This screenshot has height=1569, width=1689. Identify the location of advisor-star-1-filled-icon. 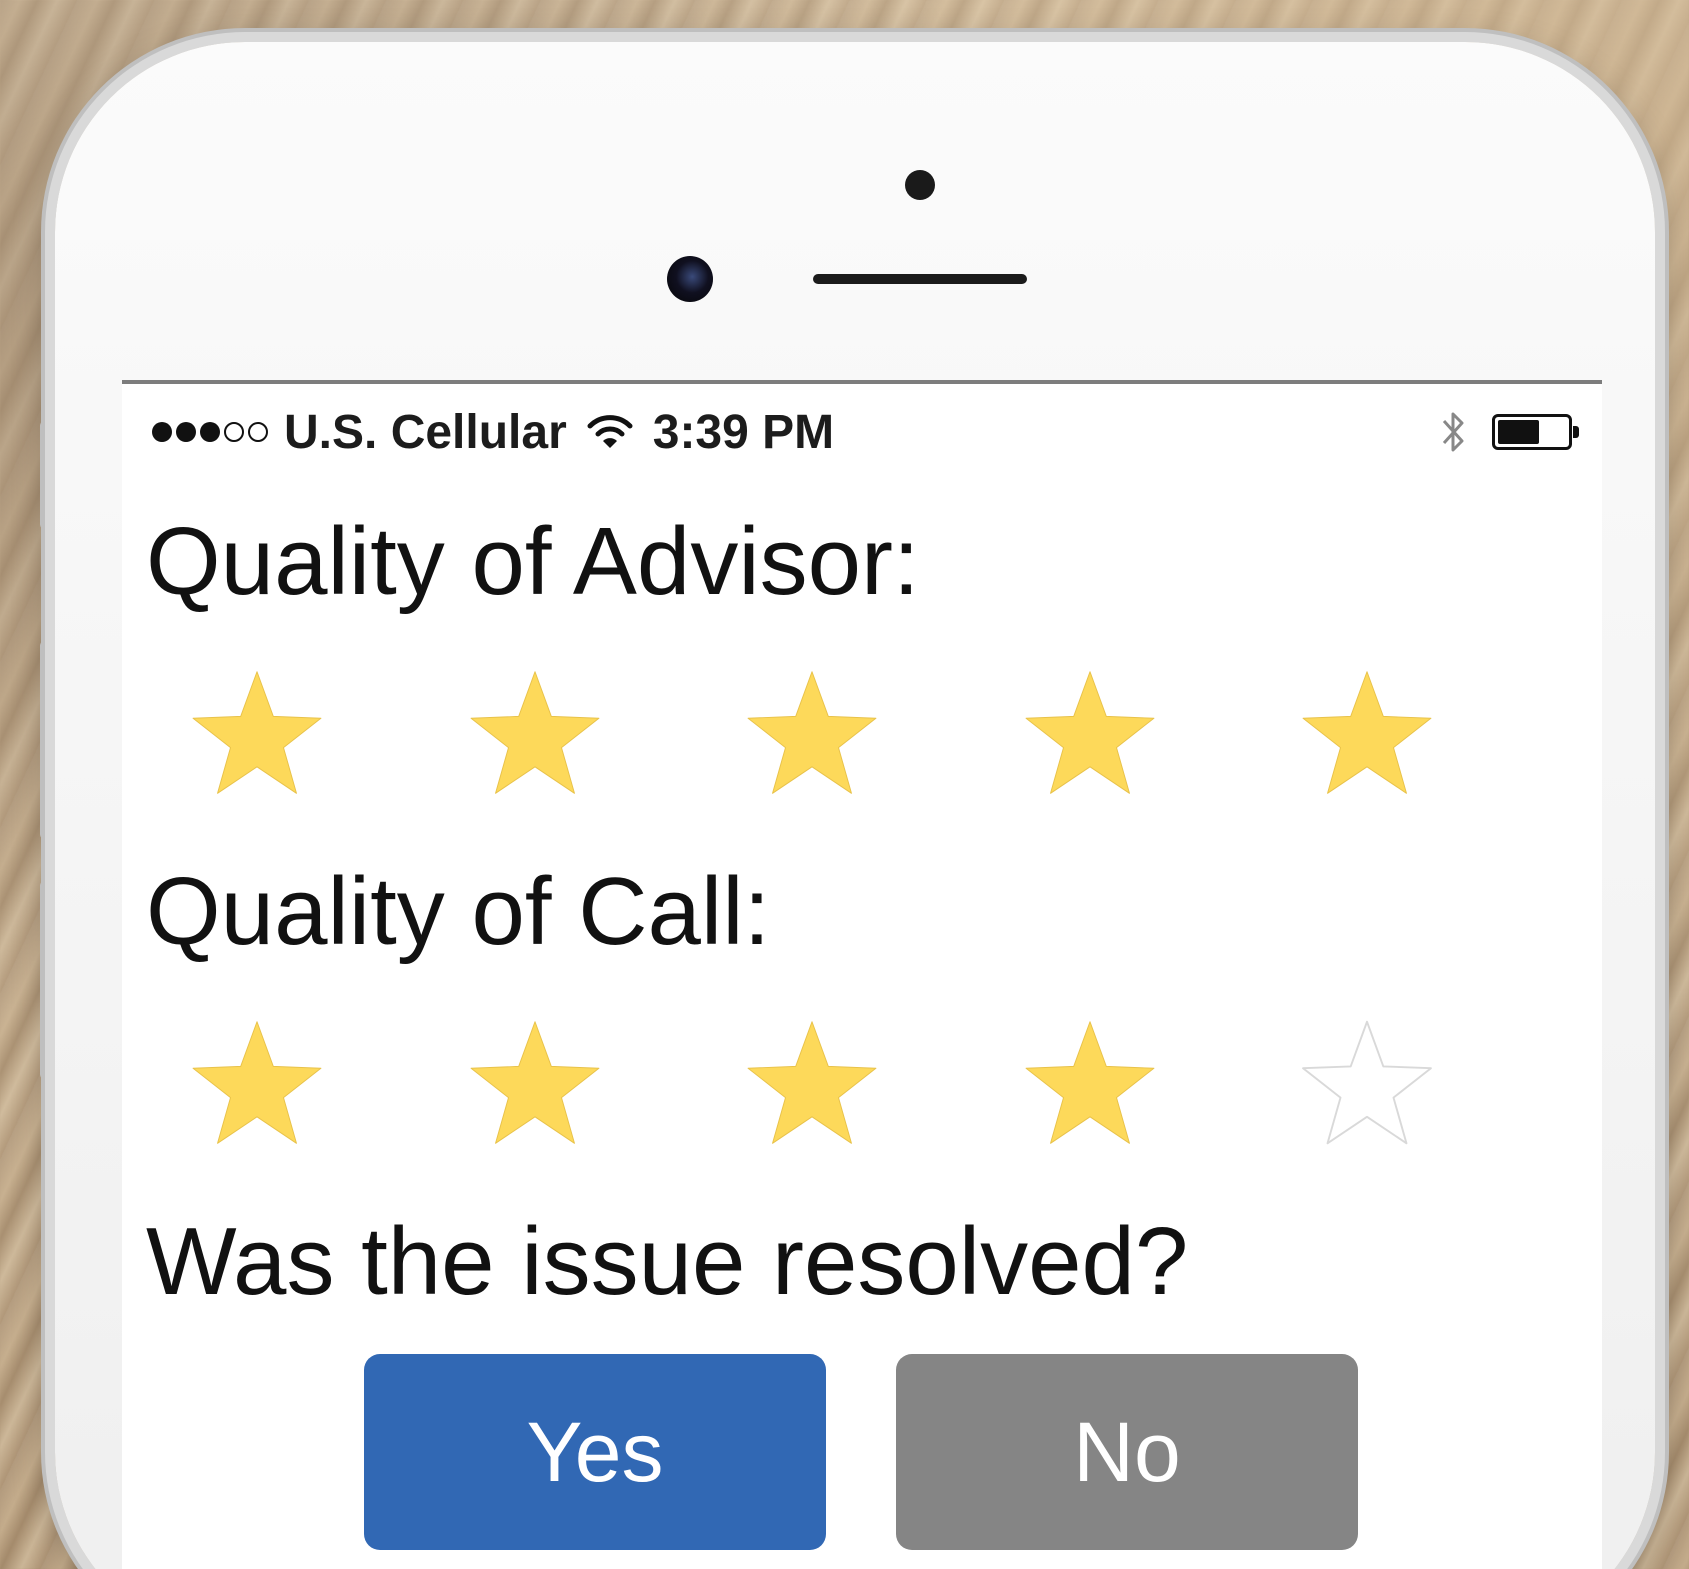
(257, 738).